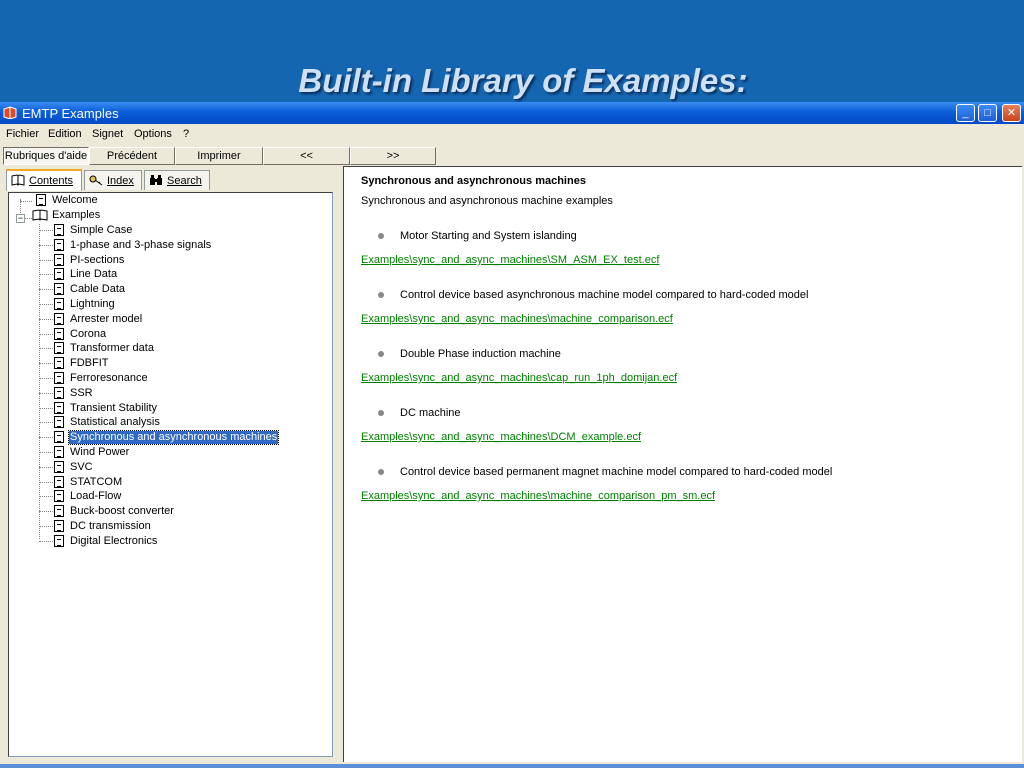  I want to click on menu-options: Options, so click(153, 134).